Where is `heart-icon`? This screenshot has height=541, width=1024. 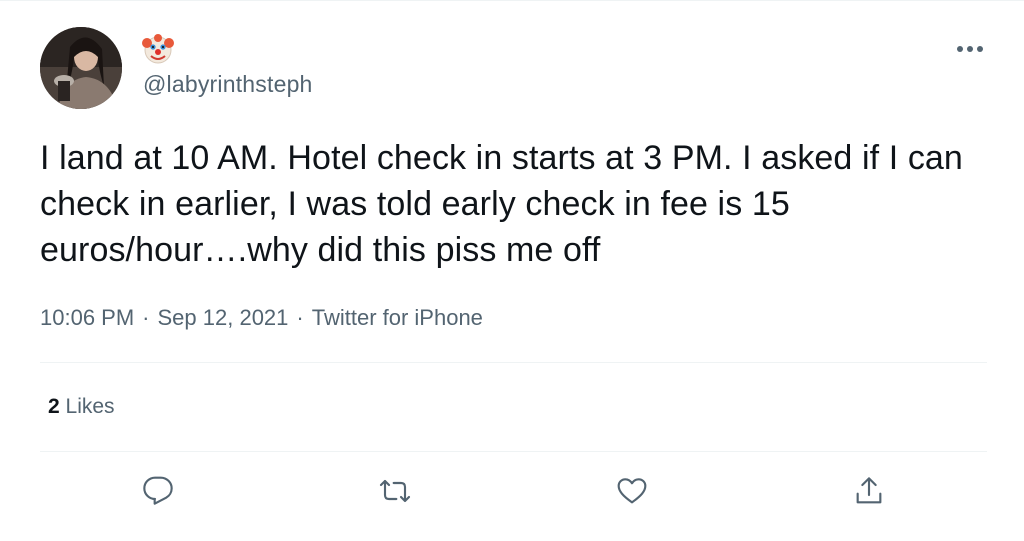
heart-icon is located at coordinates (632, 491).